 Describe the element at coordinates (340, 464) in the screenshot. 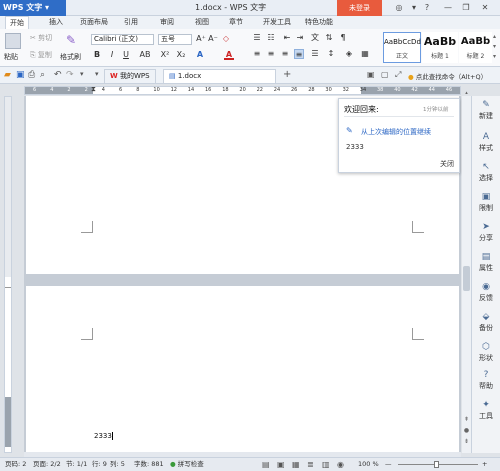

I see `eye-protect-icon: ◉` at that location.